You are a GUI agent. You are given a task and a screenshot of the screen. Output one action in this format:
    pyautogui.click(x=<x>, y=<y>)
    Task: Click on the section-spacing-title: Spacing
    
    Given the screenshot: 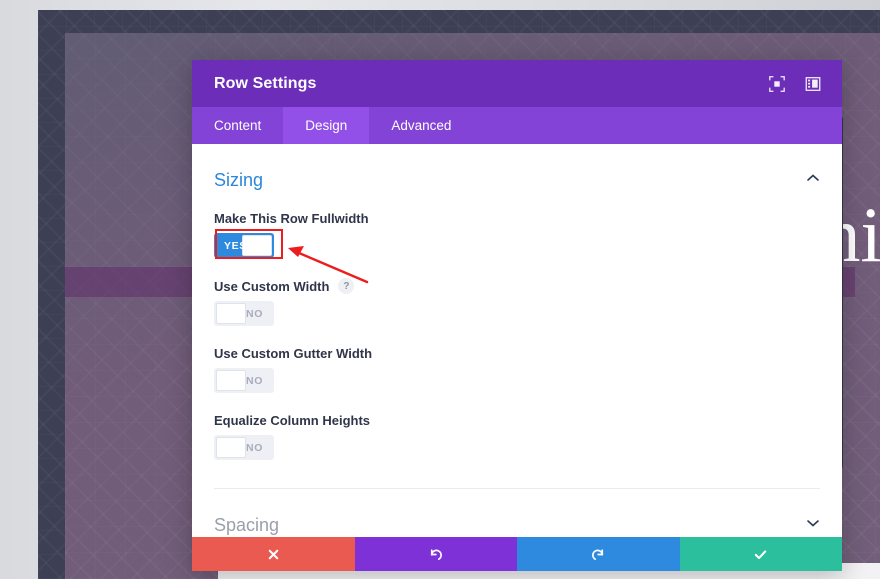 What is the action you would take?
    pyautogui.click(x=247, y=525)
    